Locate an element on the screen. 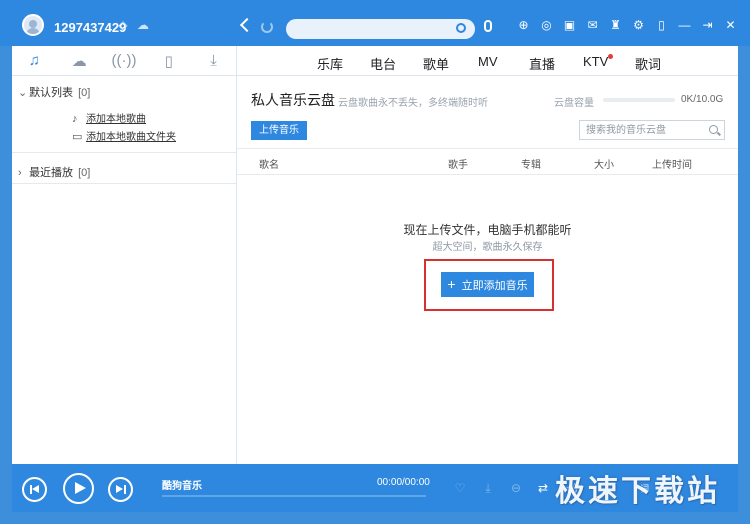 The width and height of the screenshot is (750, 524). back-icon is located at coordinates (245, 25).